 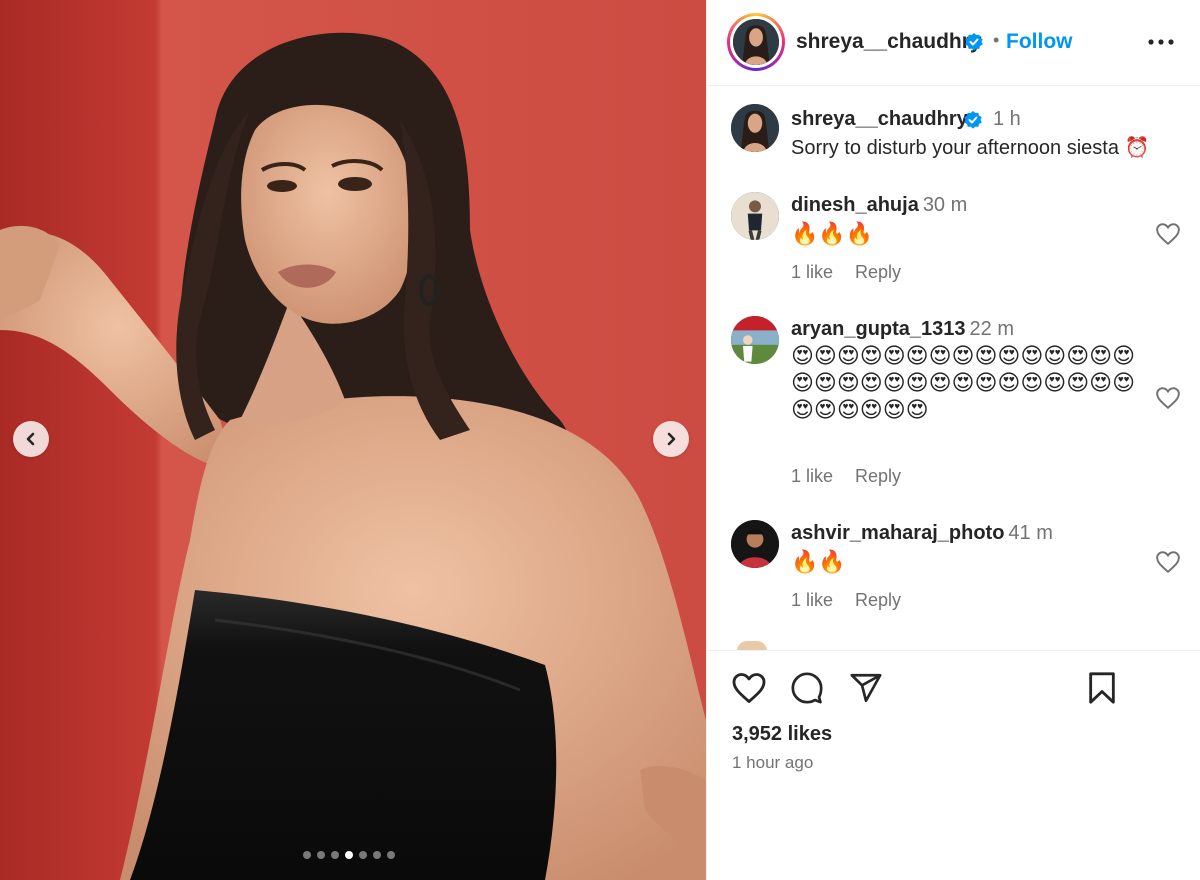 What do you see at coordinates (1102, 688) in the screenshot?
I see `save-bookmark-icon` at bounding box center [1102, 688].